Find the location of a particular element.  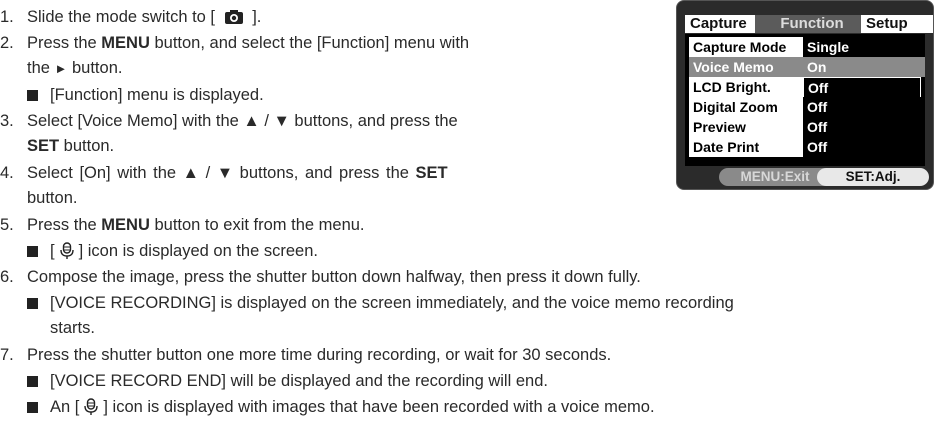

menu-row-voice-memo: Voice Memo On is located at coordinates (805, 67).